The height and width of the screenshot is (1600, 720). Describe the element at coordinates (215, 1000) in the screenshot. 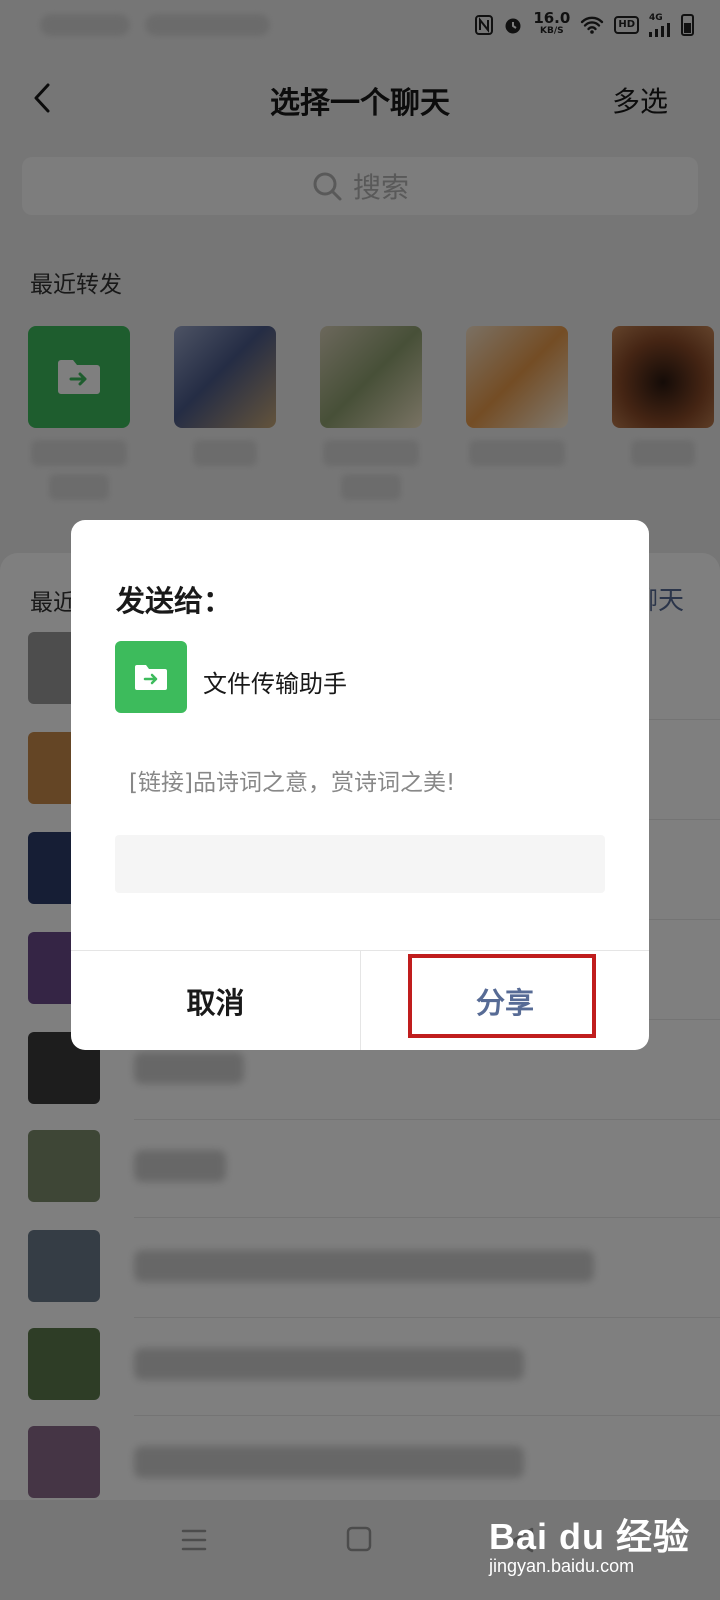

I see `cancel-button: 取消` at that location.